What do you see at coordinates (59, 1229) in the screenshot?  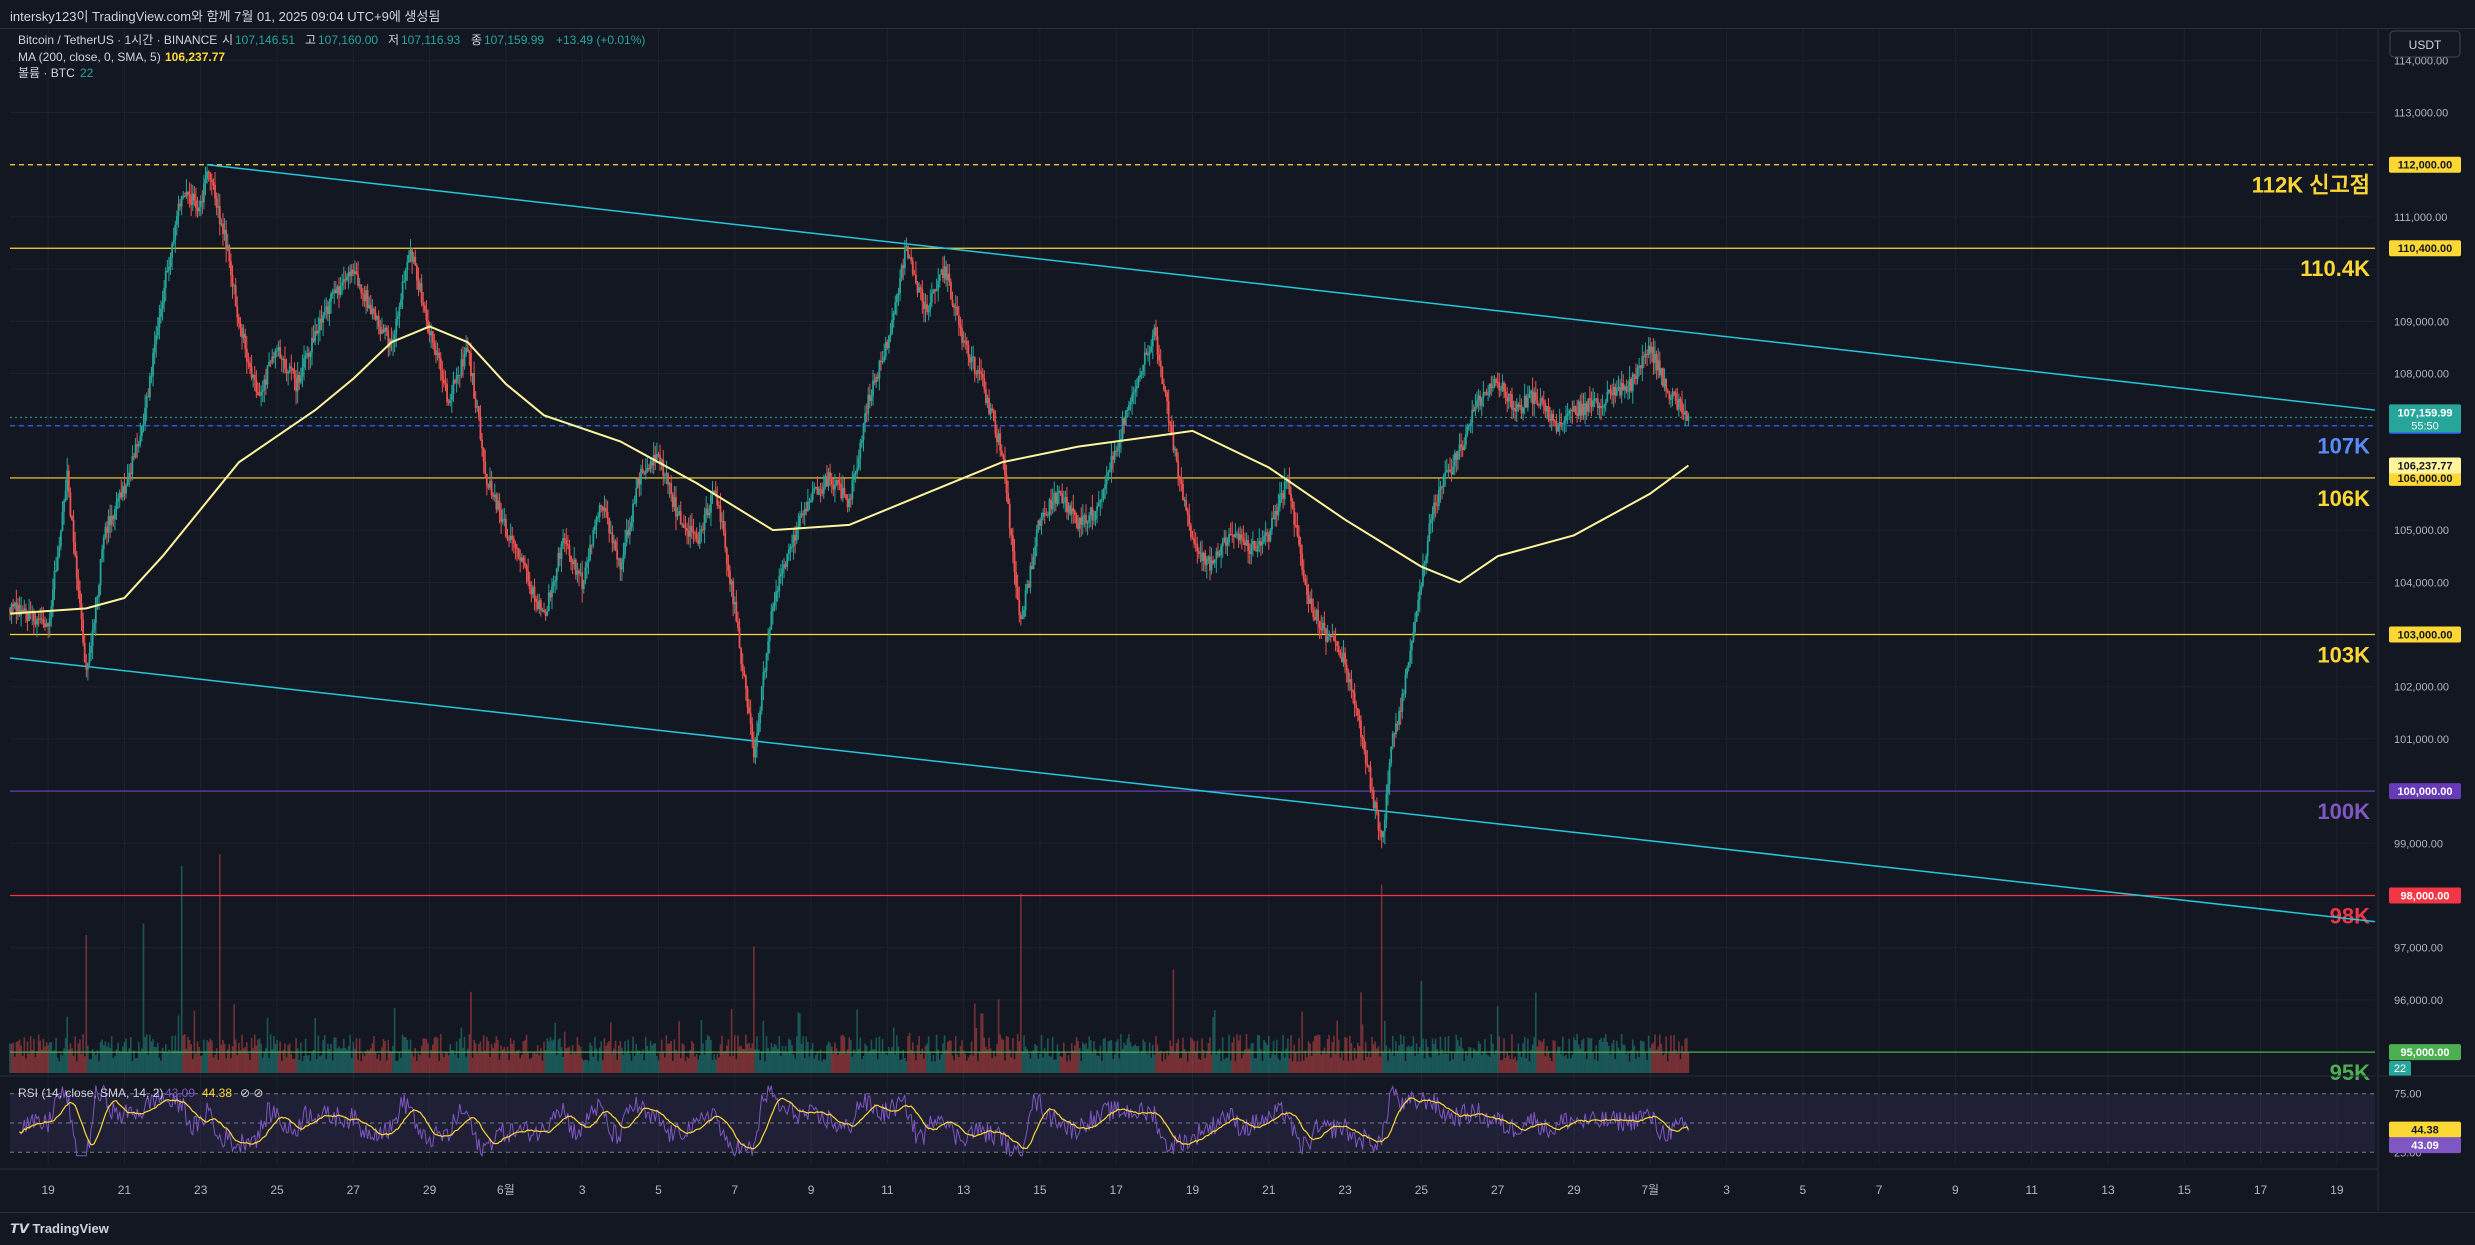 I see `tradingview-logo: 𝙏𝙑 TradingView` at bounding box center [59, 1229].